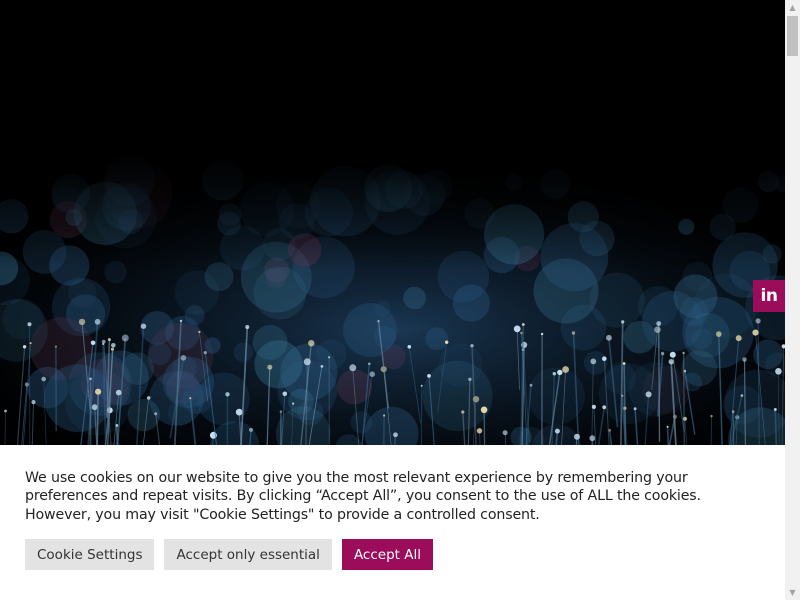  I want to click on linkedin-button: in, so click(769, 296).